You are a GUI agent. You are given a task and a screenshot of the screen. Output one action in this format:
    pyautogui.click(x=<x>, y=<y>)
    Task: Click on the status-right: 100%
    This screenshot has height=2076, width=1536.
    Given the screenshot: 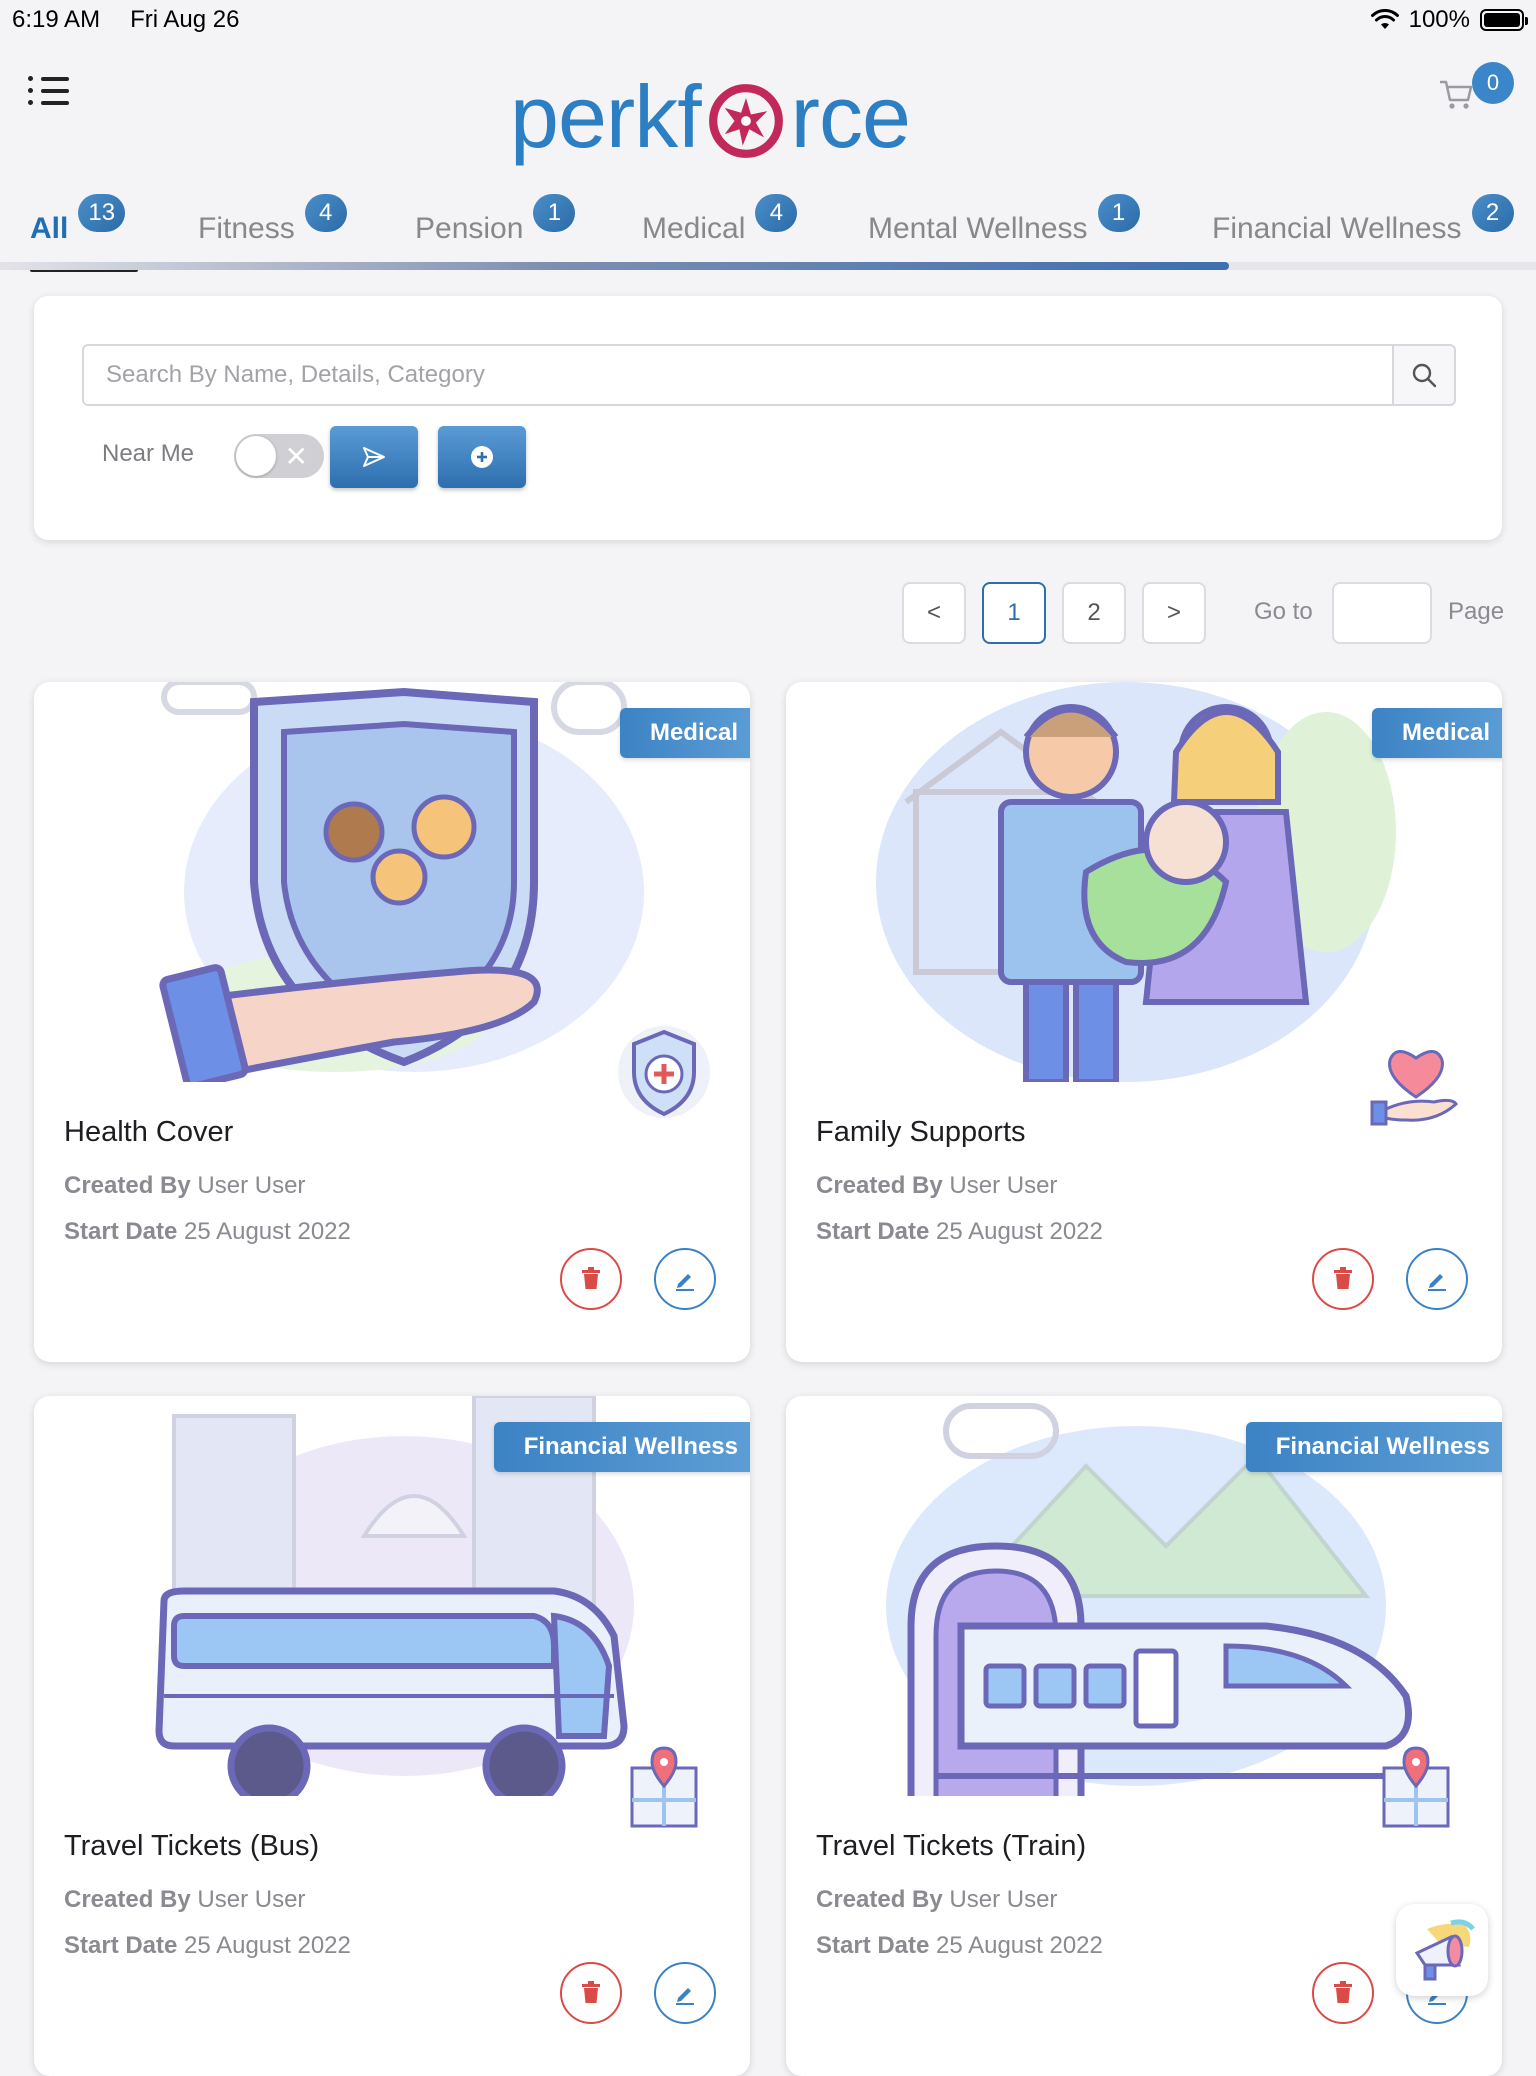 What is the action you would take?
    pyautogui.click(x=1449, y=20)
    